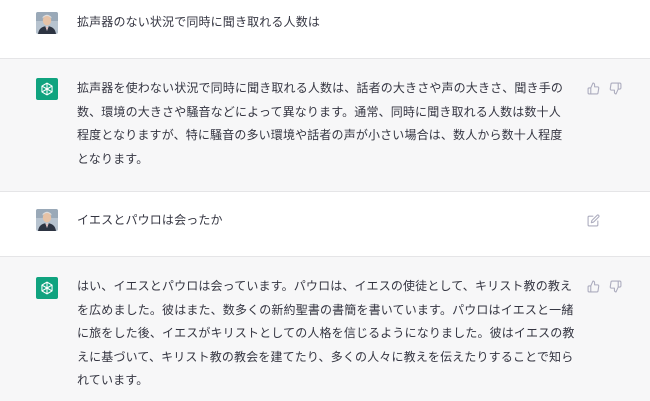 The image size is (650, 401). Describe the element at coordinates (325, 29) in the screenshot. I see `user-message-1: 拡声器のない状況で同時に聞き取れる人数は` at that location.